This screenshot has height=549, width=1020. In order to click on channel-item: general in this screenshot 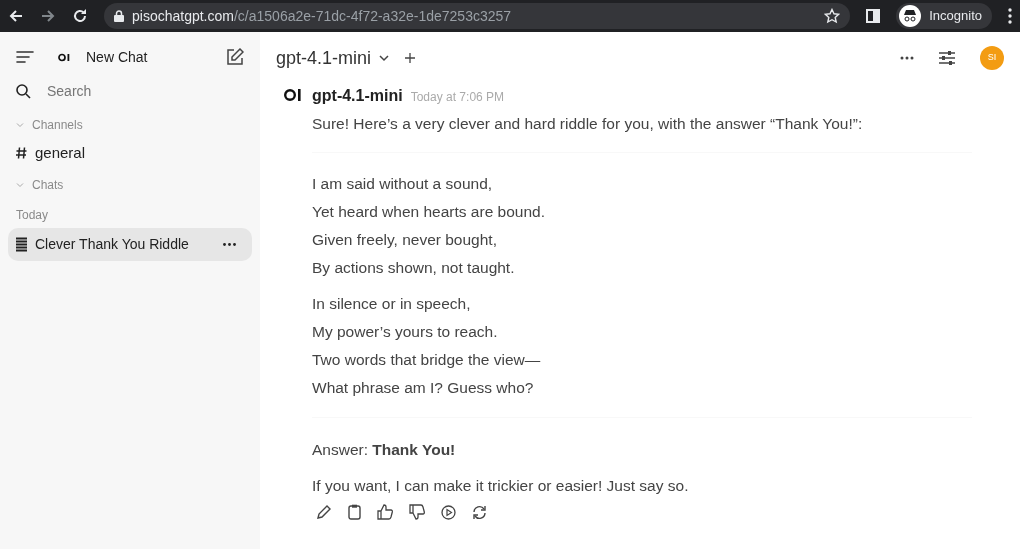, I will do `click(60, 153)`.